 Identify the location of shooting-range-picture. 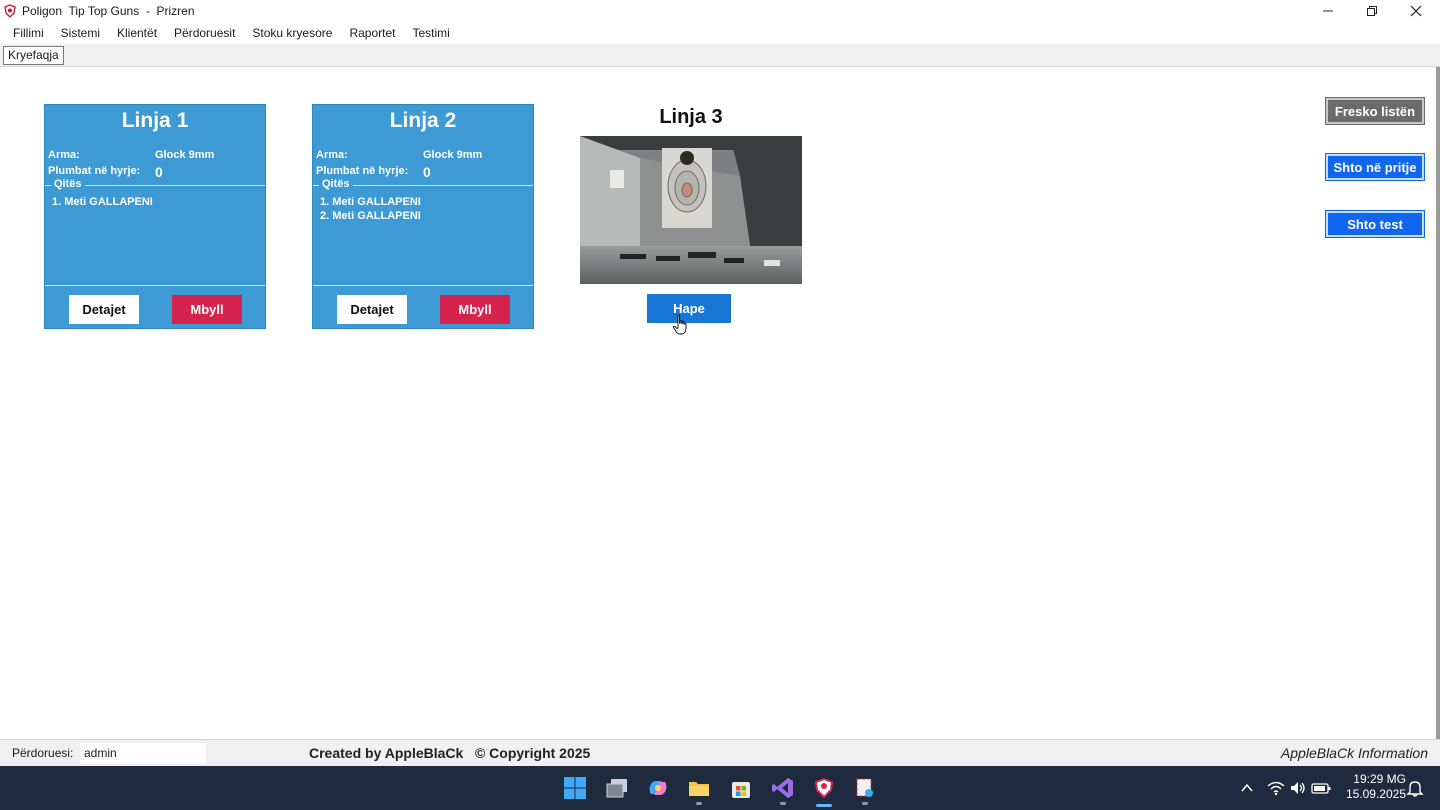
(691, 210).